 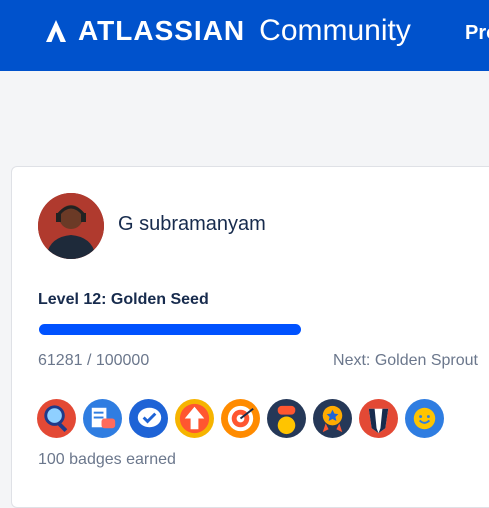 I want to click on level-progress-fill, so click(x=170, y=329).